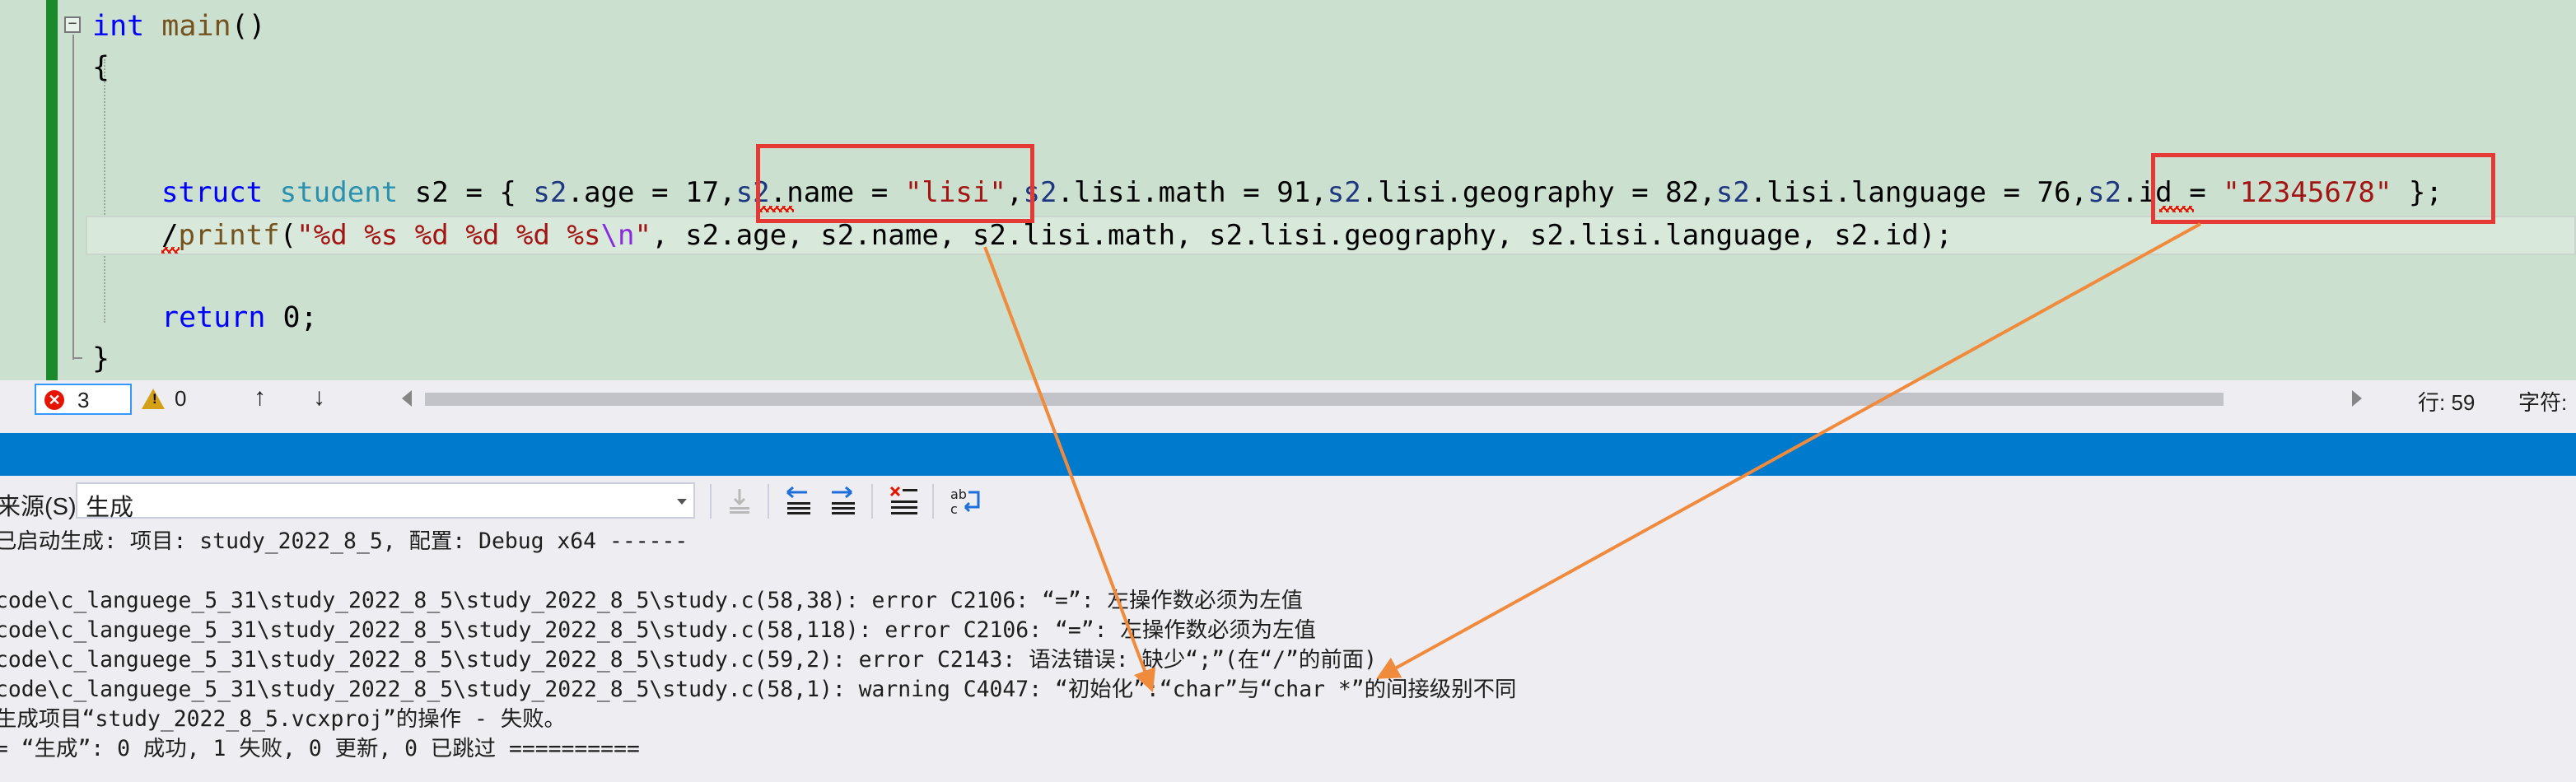 This screenshot has height=782, width=2576. What do you see at coordinates (170, 250) in the screenshot?
I see `error-squiggle` at bounding box center [170, 250].